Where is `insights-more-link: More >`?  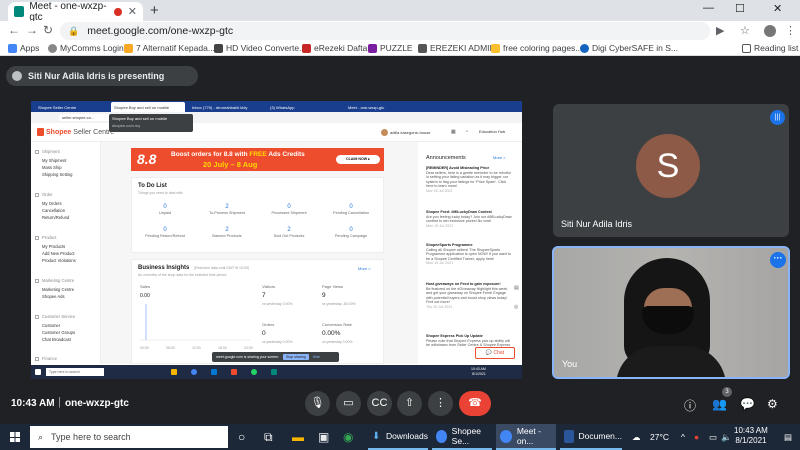 insights-more-link: More > is located at coordinates (364, 268).